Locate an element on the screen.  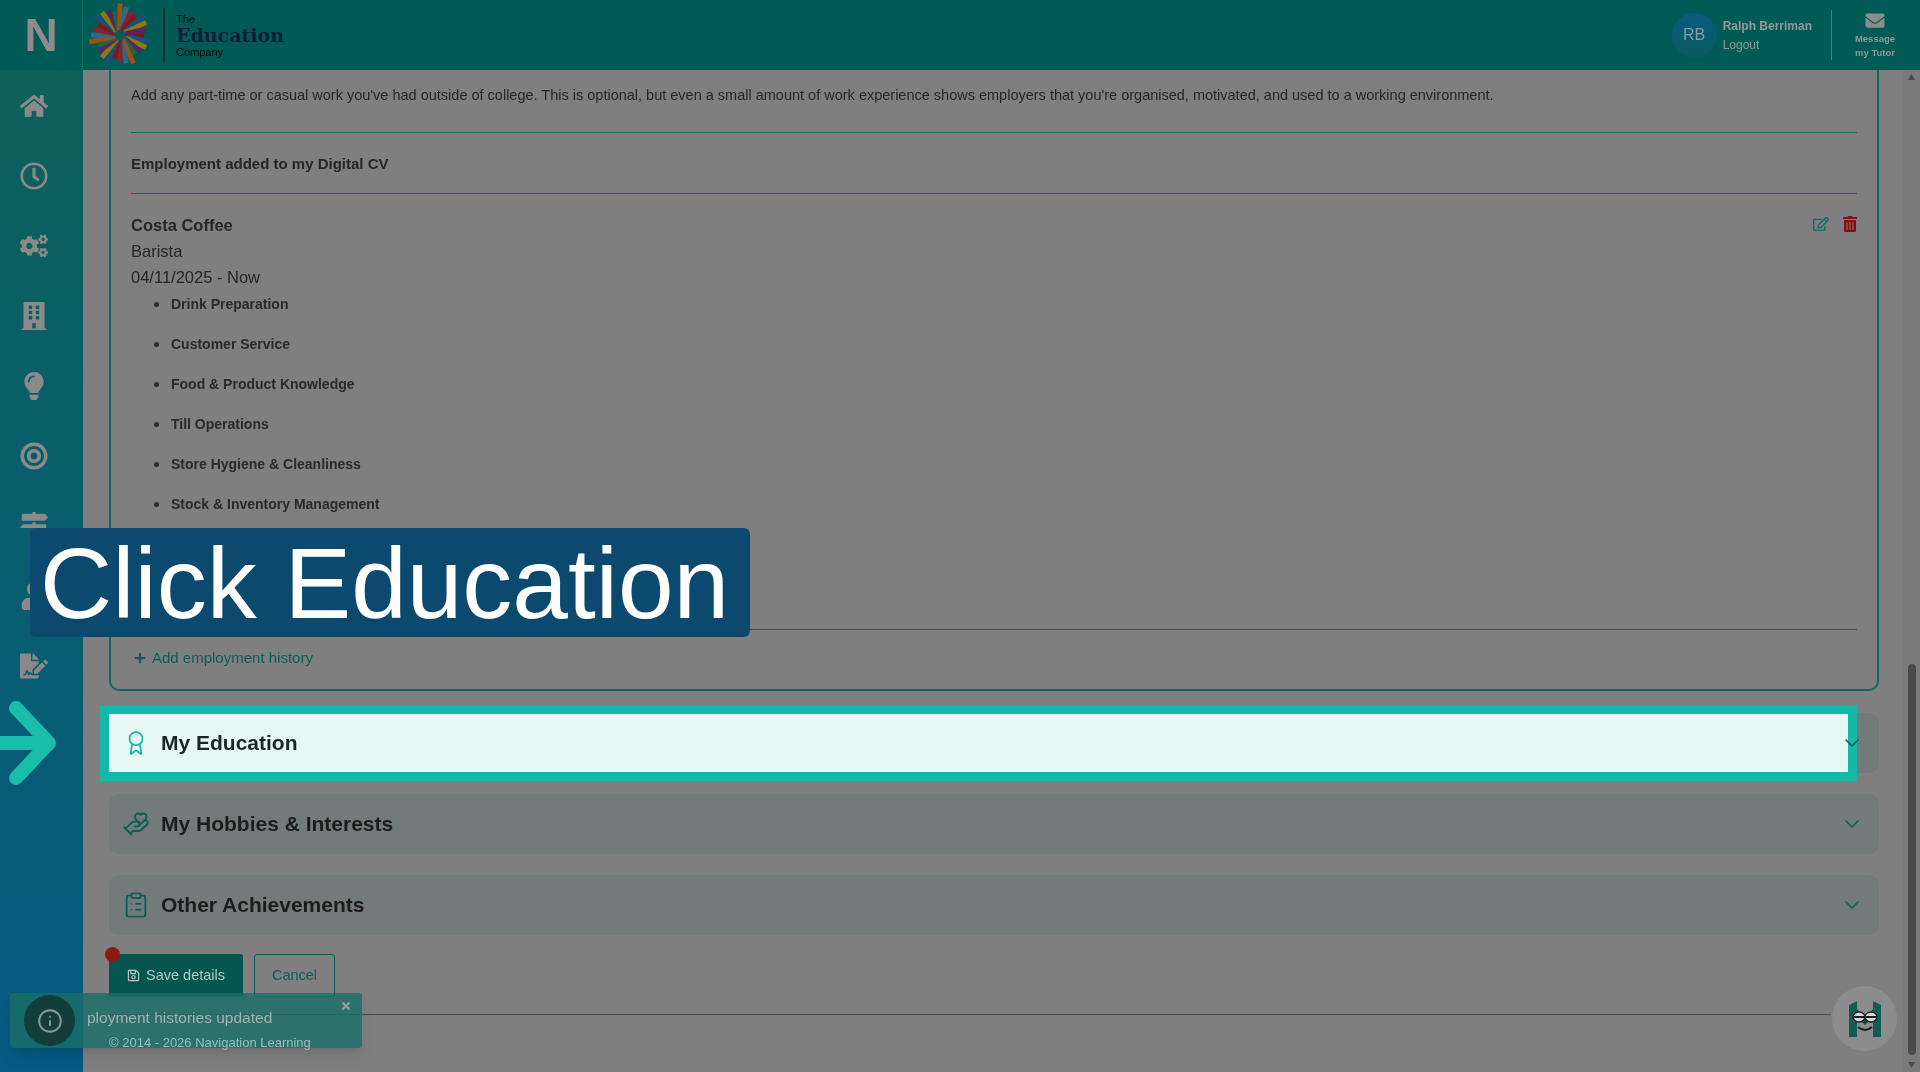
home-icon is located at coordinates (34, 106).